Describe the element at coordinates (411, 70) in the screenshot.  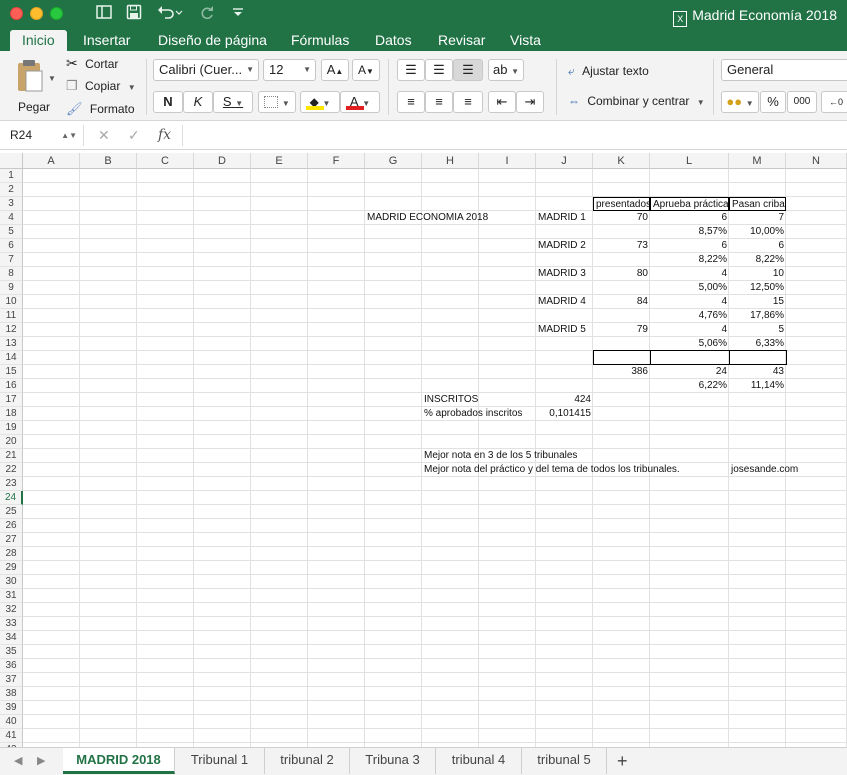
I see `align-top-button: ☰` at that location.